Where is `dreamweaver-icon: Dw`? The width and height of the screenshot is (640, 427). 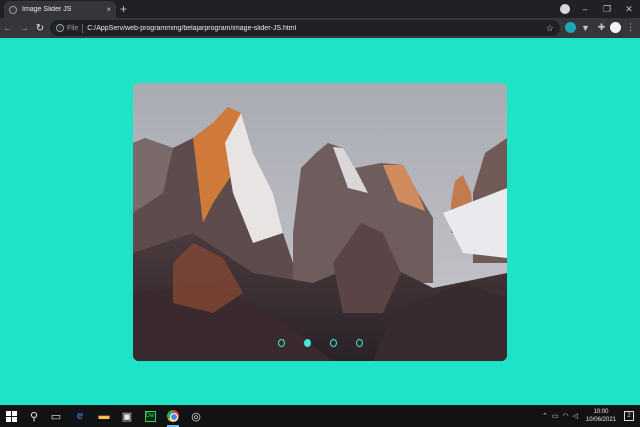 dreamweaver-icon: Dw is located at coordinates (150, 416).